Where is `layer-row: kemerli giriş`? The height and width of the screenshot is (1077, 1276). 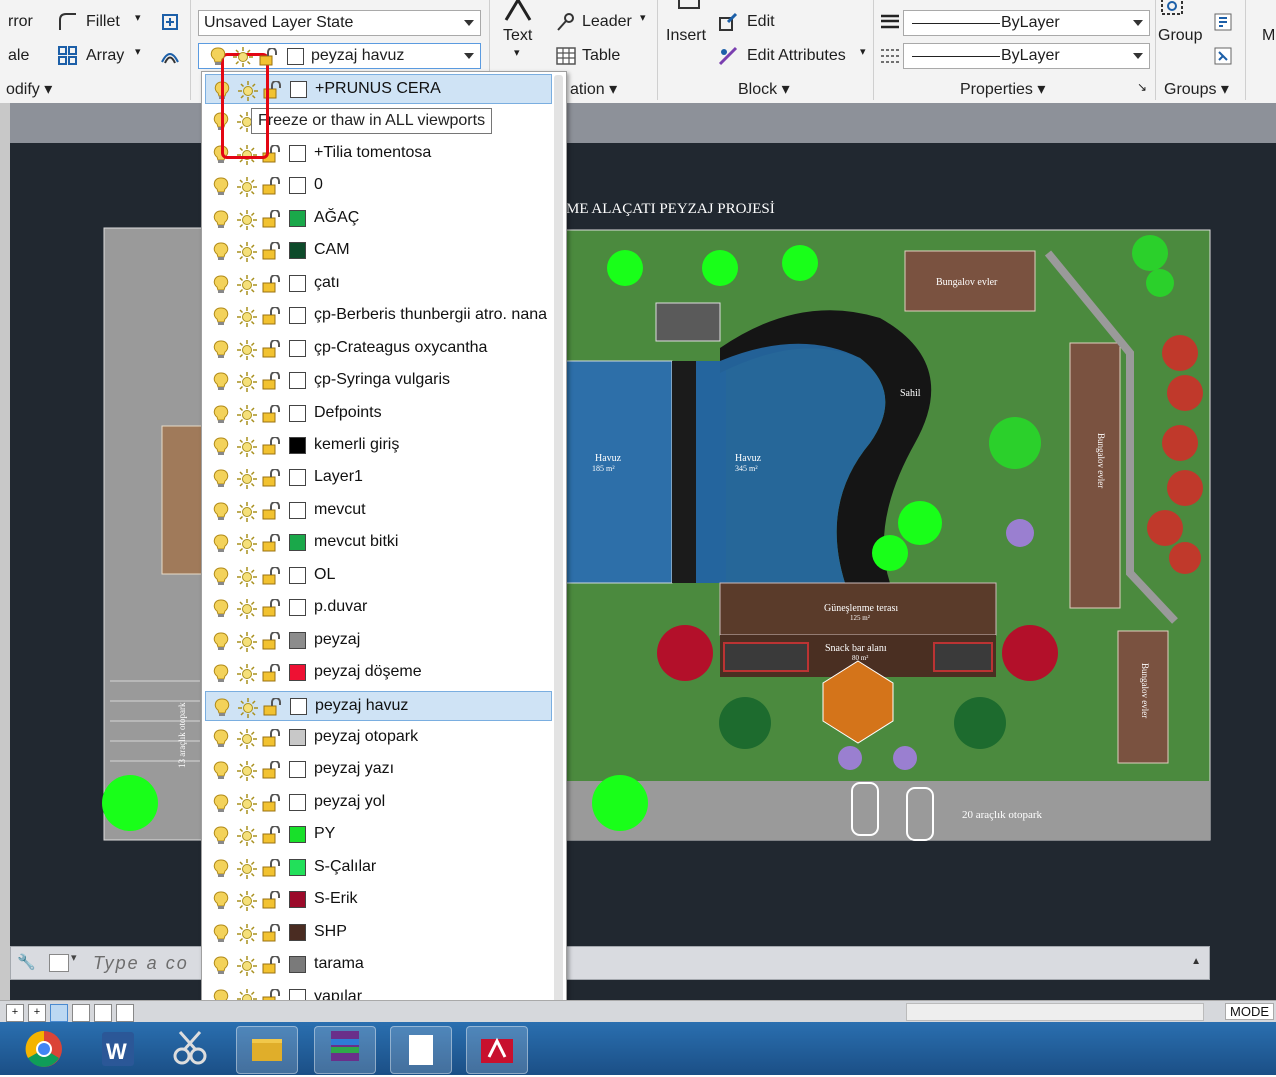
layer-row: kemerli giriş is located at coordinates (378, 446).